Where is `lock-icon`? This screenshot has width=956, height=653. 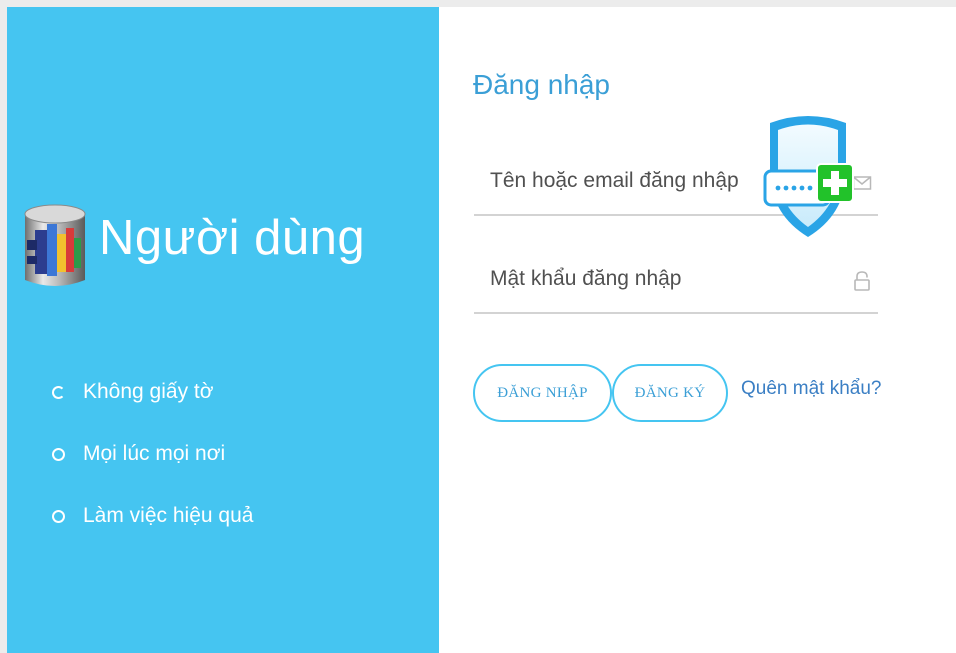 lock-icon is located at coordinates (862, 281).